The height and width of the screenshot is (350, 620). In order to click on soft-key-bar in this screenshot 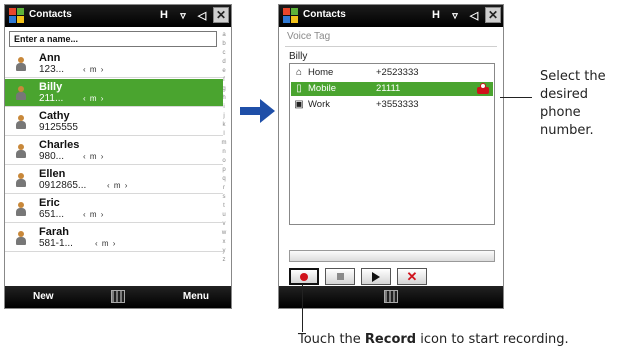, I will do `click(391, 297)`.